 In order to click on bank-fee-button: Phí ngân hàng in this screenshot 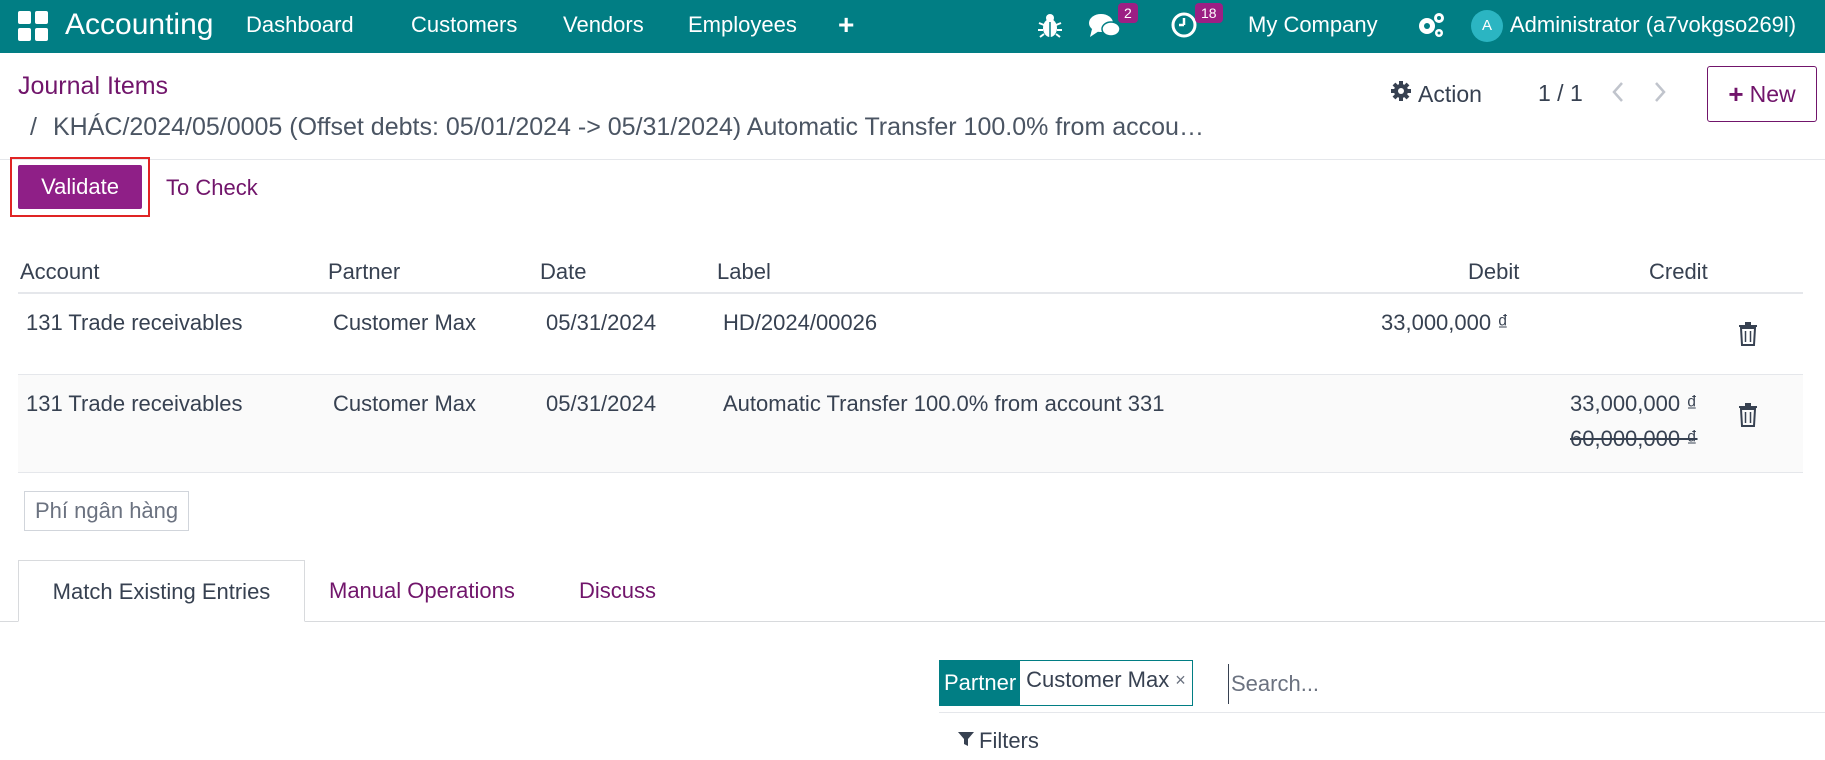, I will do `click(107, 511)`.